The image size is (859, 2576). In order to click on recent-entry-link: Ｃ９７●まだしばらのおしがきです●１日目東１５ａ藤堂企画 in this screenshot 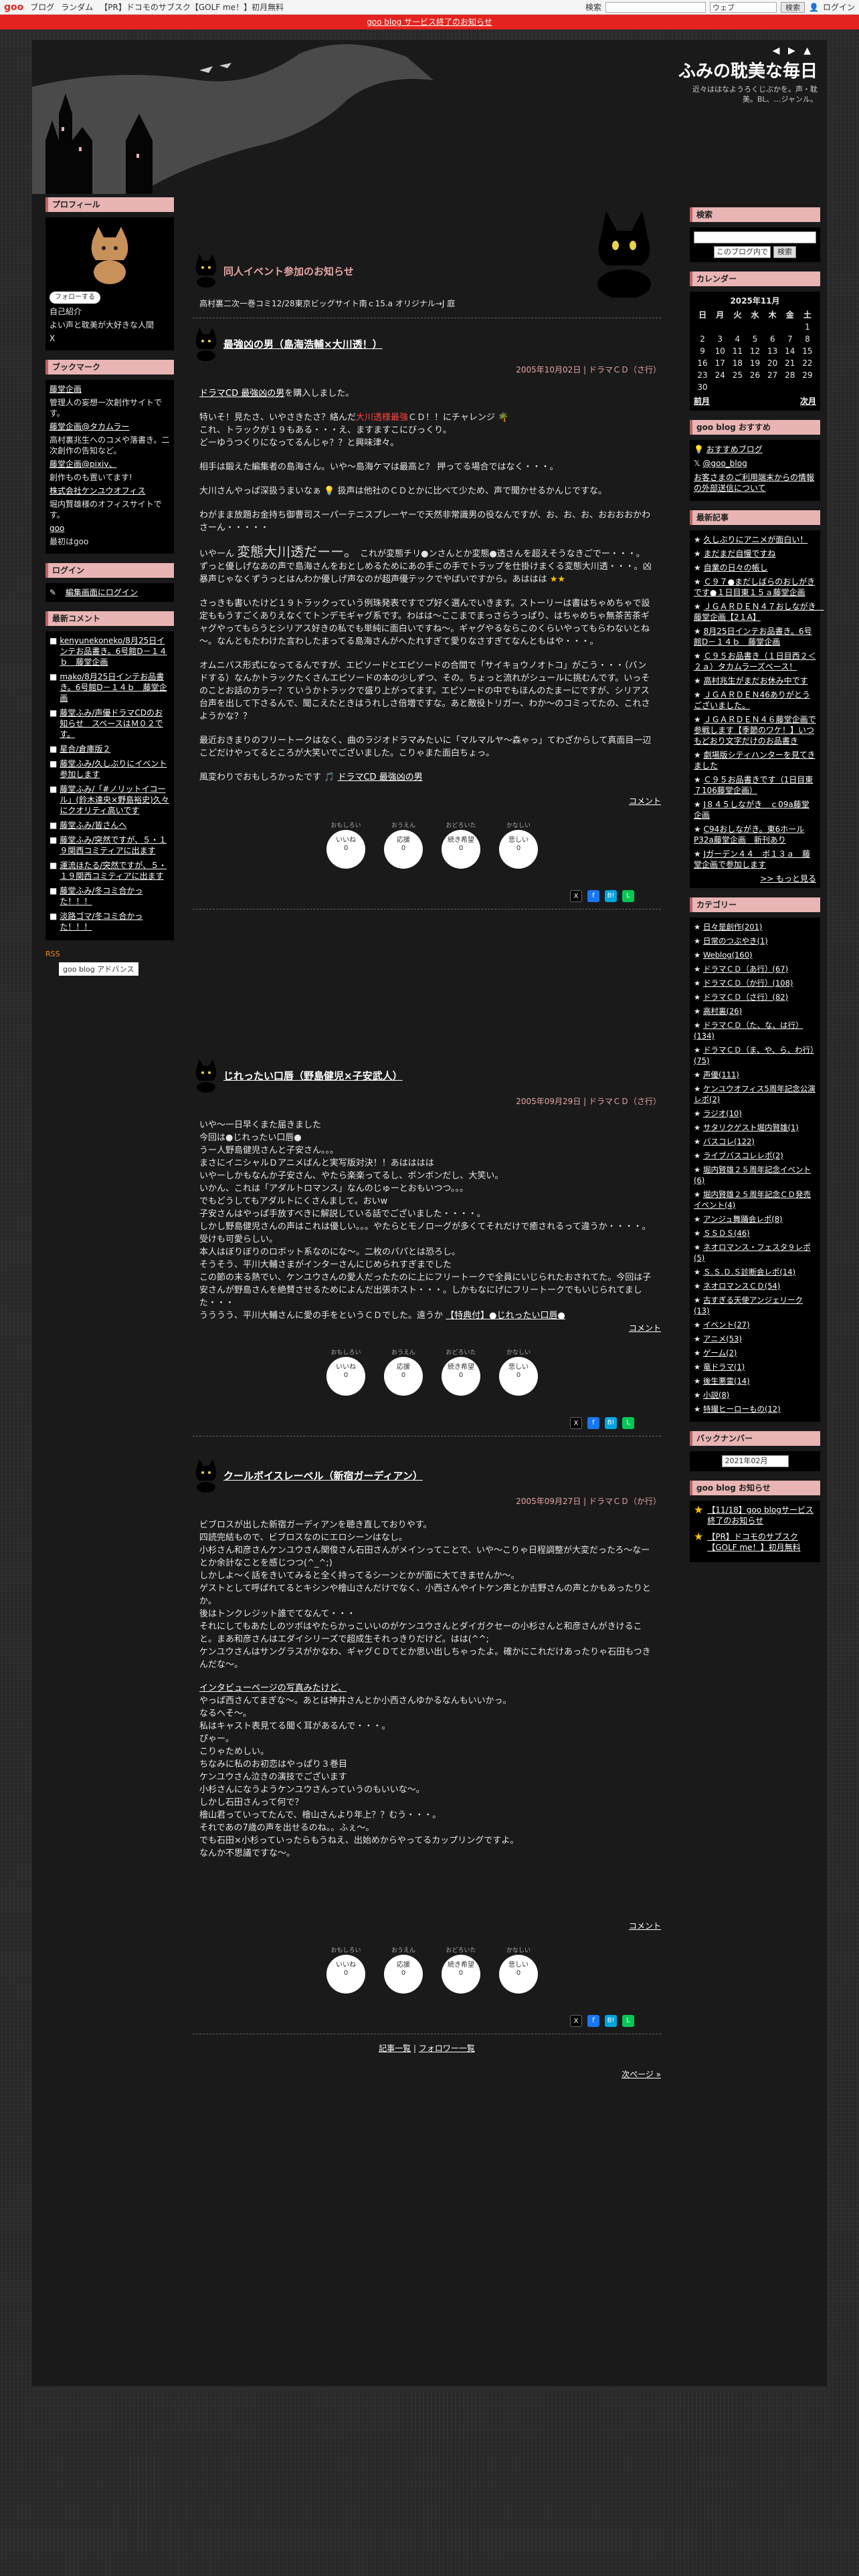, I will do `click(755, 587)`.